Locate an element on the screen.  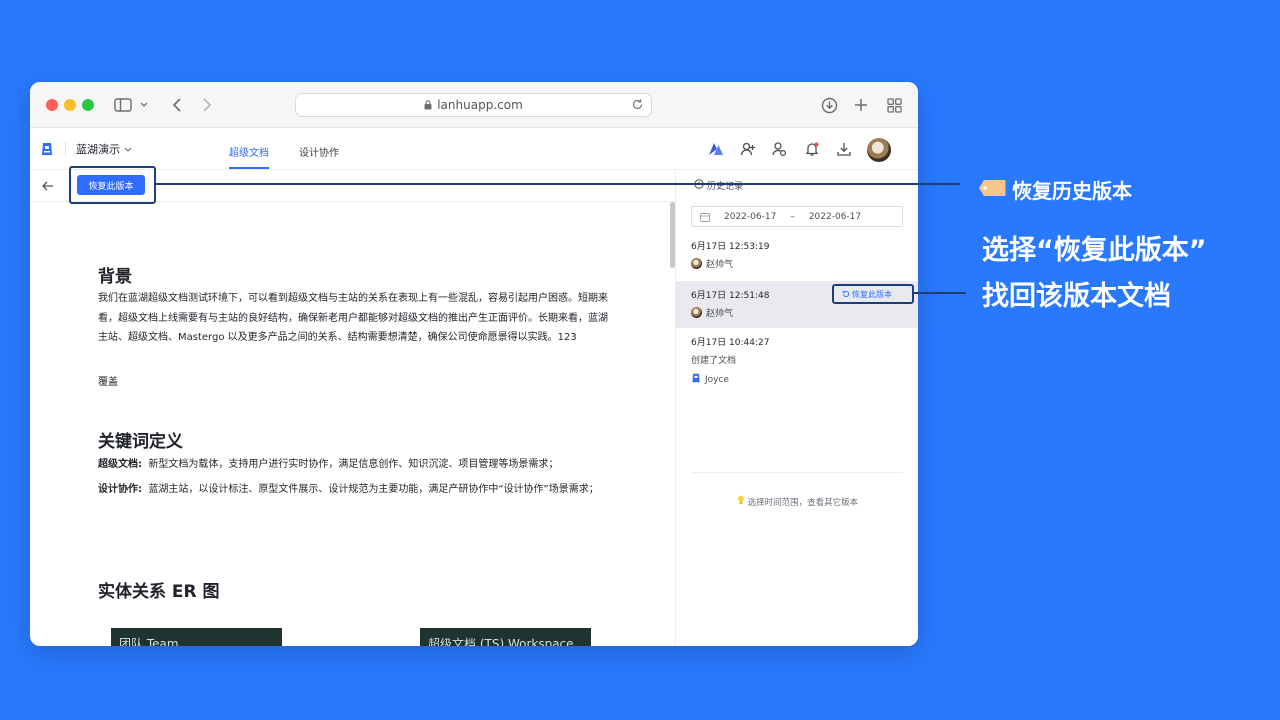
definition-term: 设计协作: is located at coordinates (120, 489).